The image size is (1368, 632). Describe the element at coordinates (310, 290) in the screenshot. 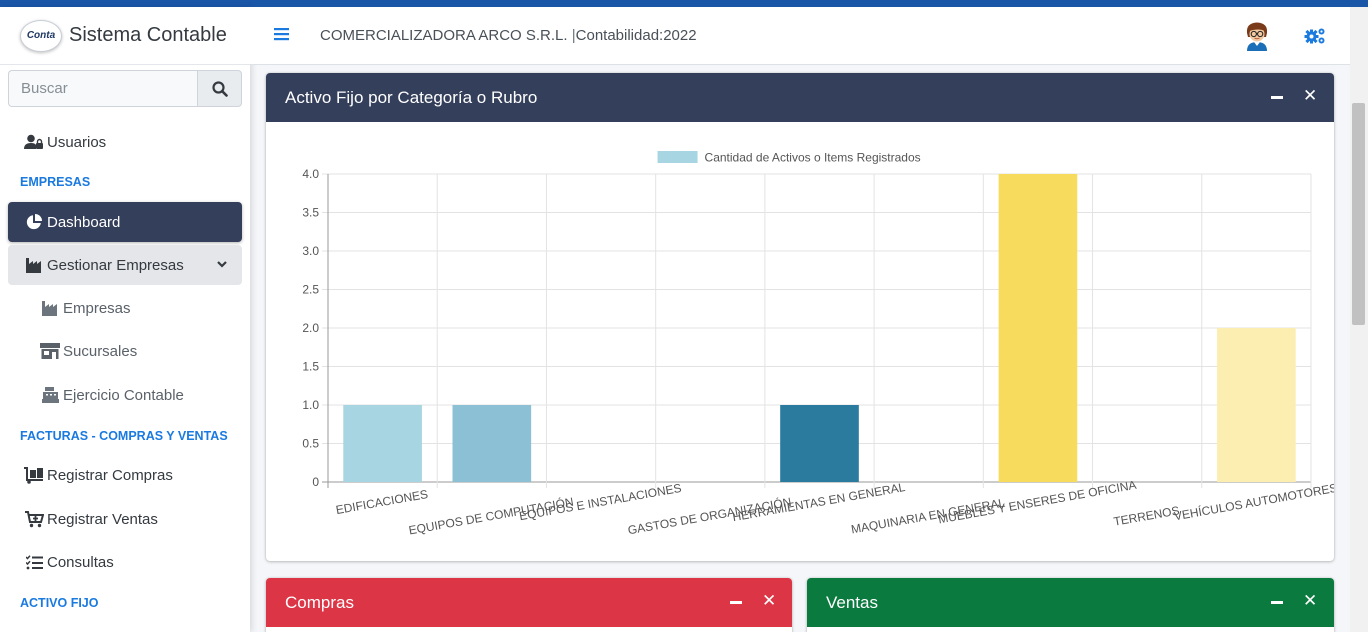

I see `y-tick-label: 2.5` at that location.